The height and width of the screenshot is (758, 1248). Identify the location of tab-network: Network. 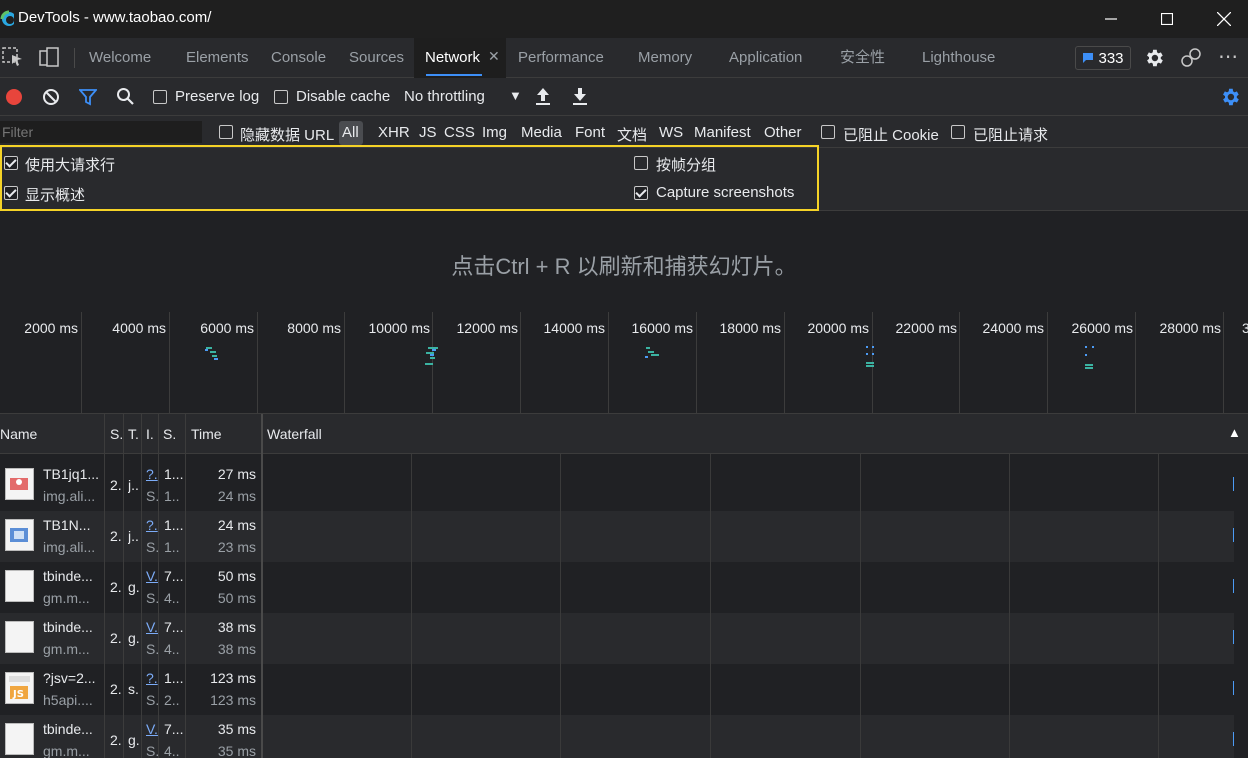
(452, 58).